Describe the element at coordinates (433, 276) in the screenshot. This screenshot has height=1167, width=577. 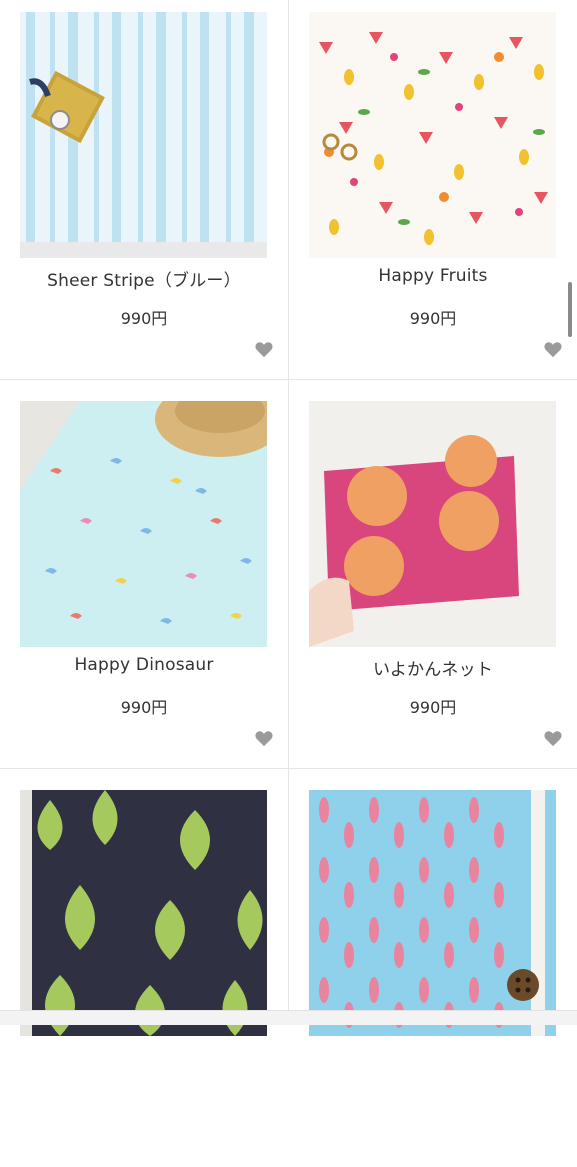
I see `product-name: Happy Fruits` at that location.